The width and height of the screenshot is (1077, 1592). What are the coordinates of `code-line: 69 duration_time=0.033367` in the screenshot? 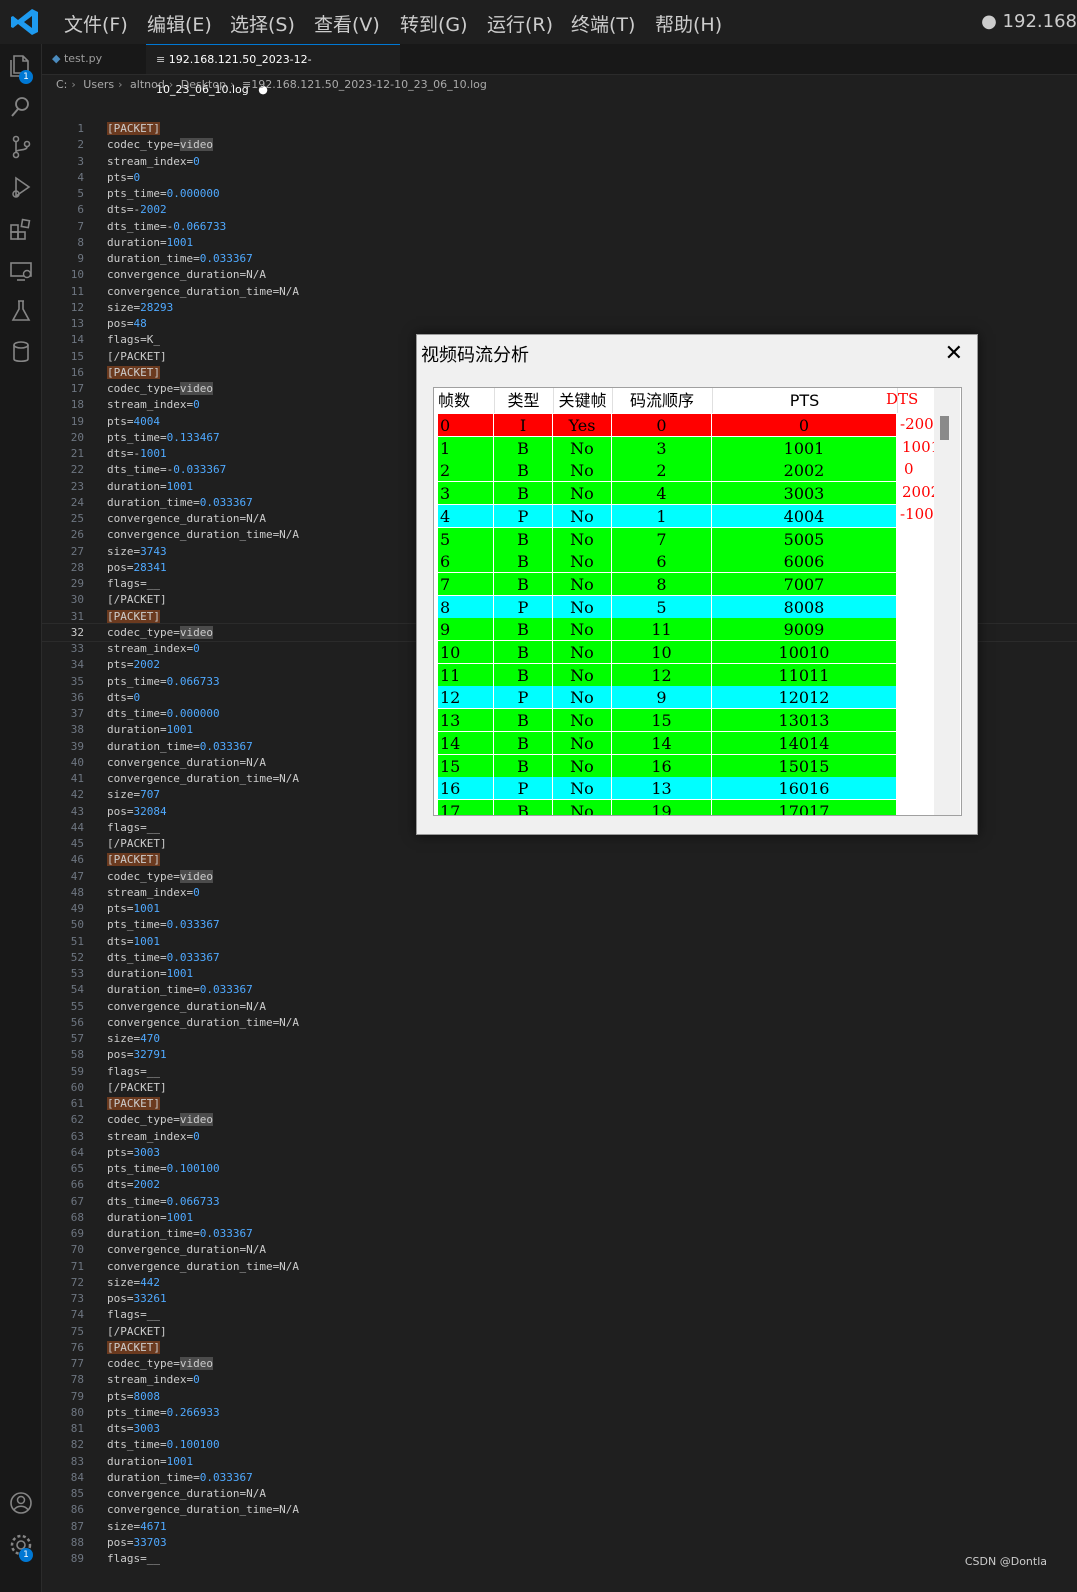 It's located at (559, 1234).